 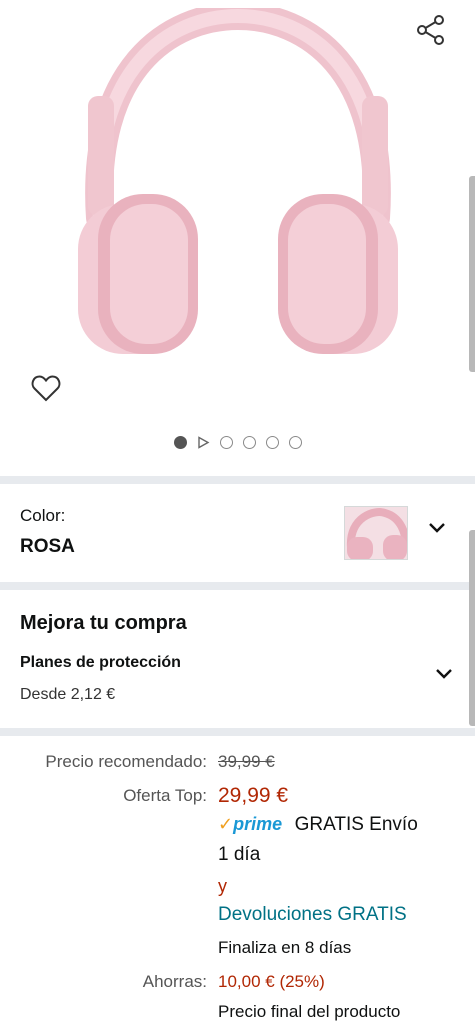 I want to click on recommended-price-label: Precio recomendado:, so click(x=126, y=761).